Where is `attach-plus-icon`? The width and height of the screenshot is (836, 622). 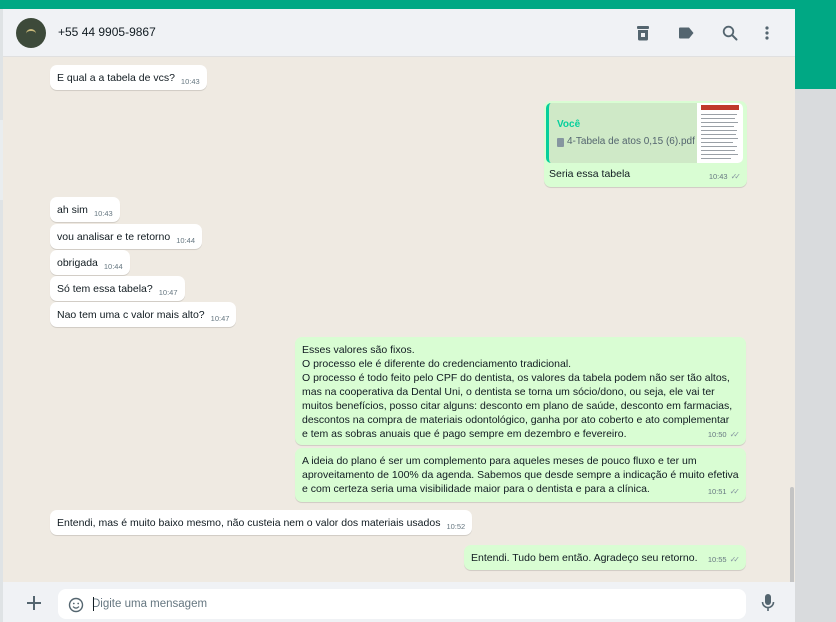
attach-plus-icon is located at coordinates (34, 603).